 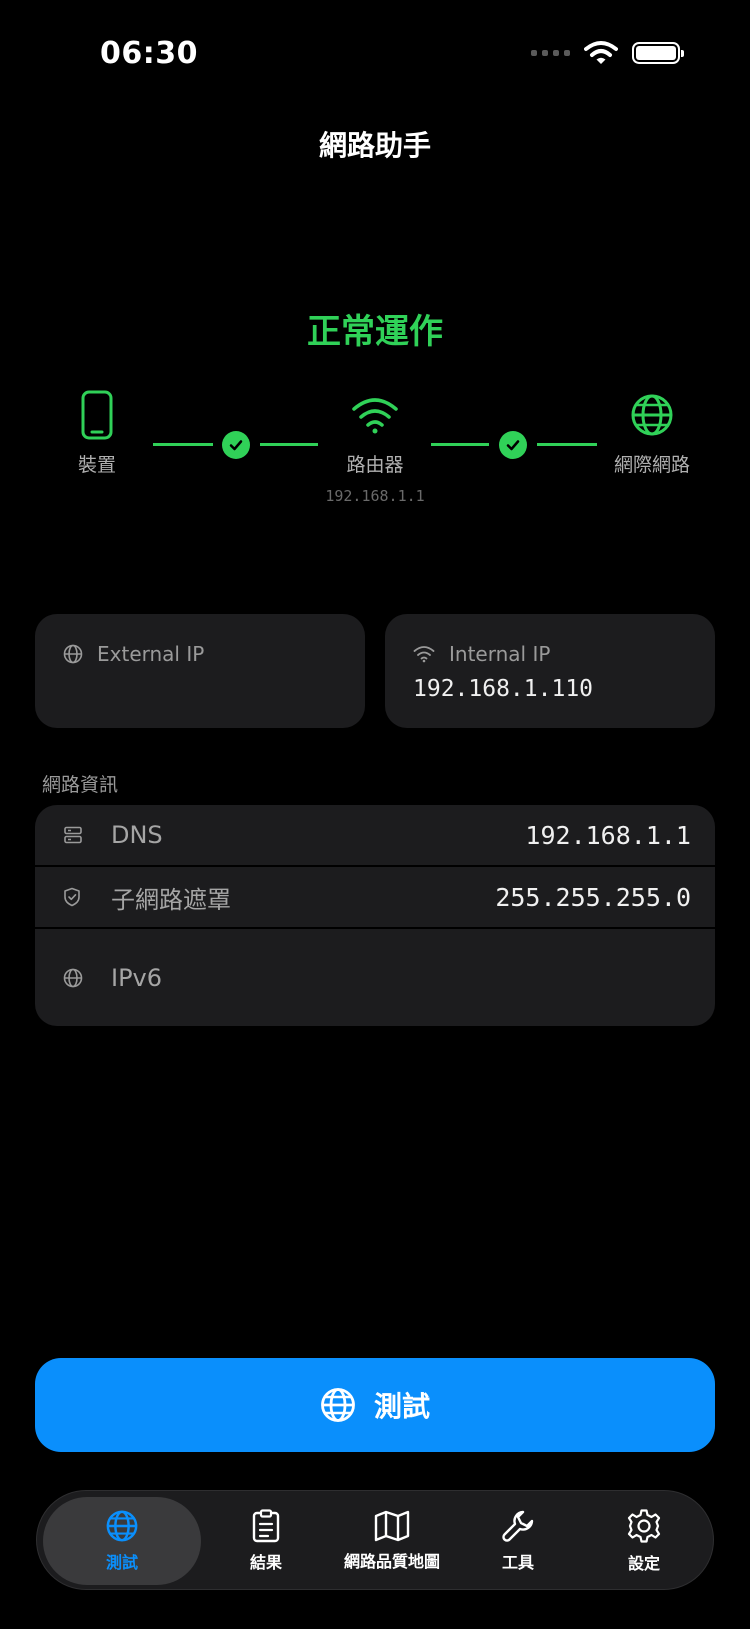 I want to click on network-info-card: DNS 192.168.1.1 子網路遮罩 255.255.255.0 IPv6, so click(x=375, y=915).